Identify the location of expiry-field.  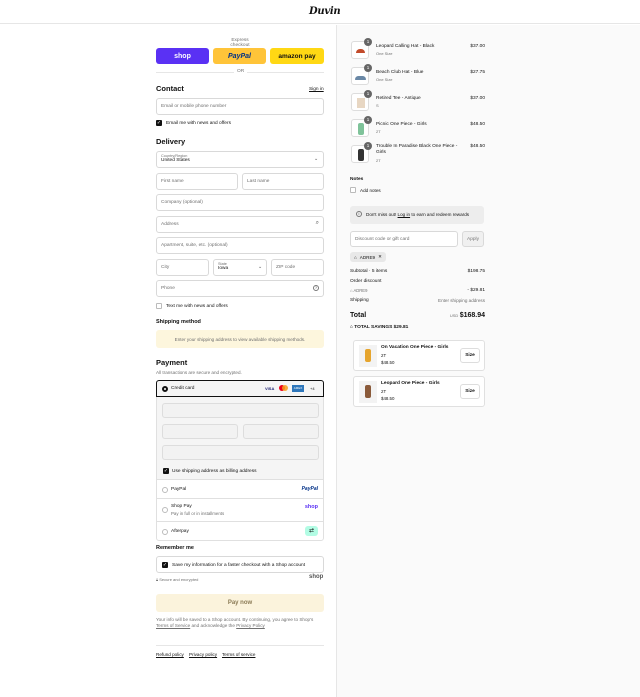
(200, 431).